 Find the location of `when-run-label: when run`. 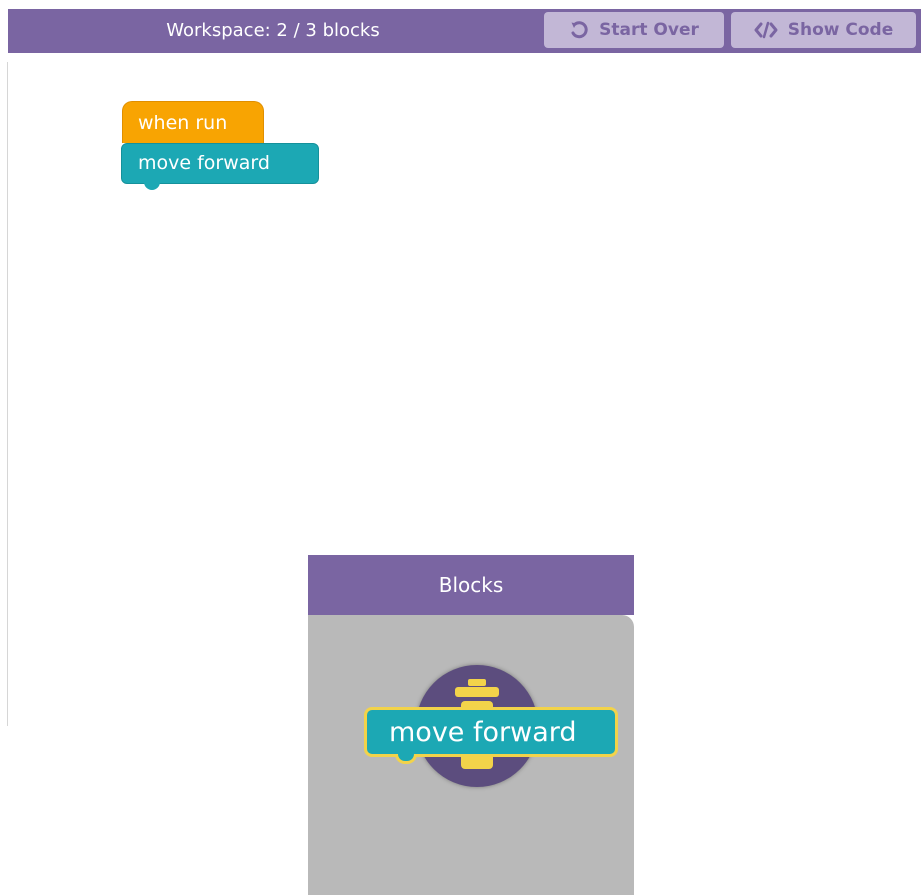

when-run-label: when run is located at coordinates (183, 123).